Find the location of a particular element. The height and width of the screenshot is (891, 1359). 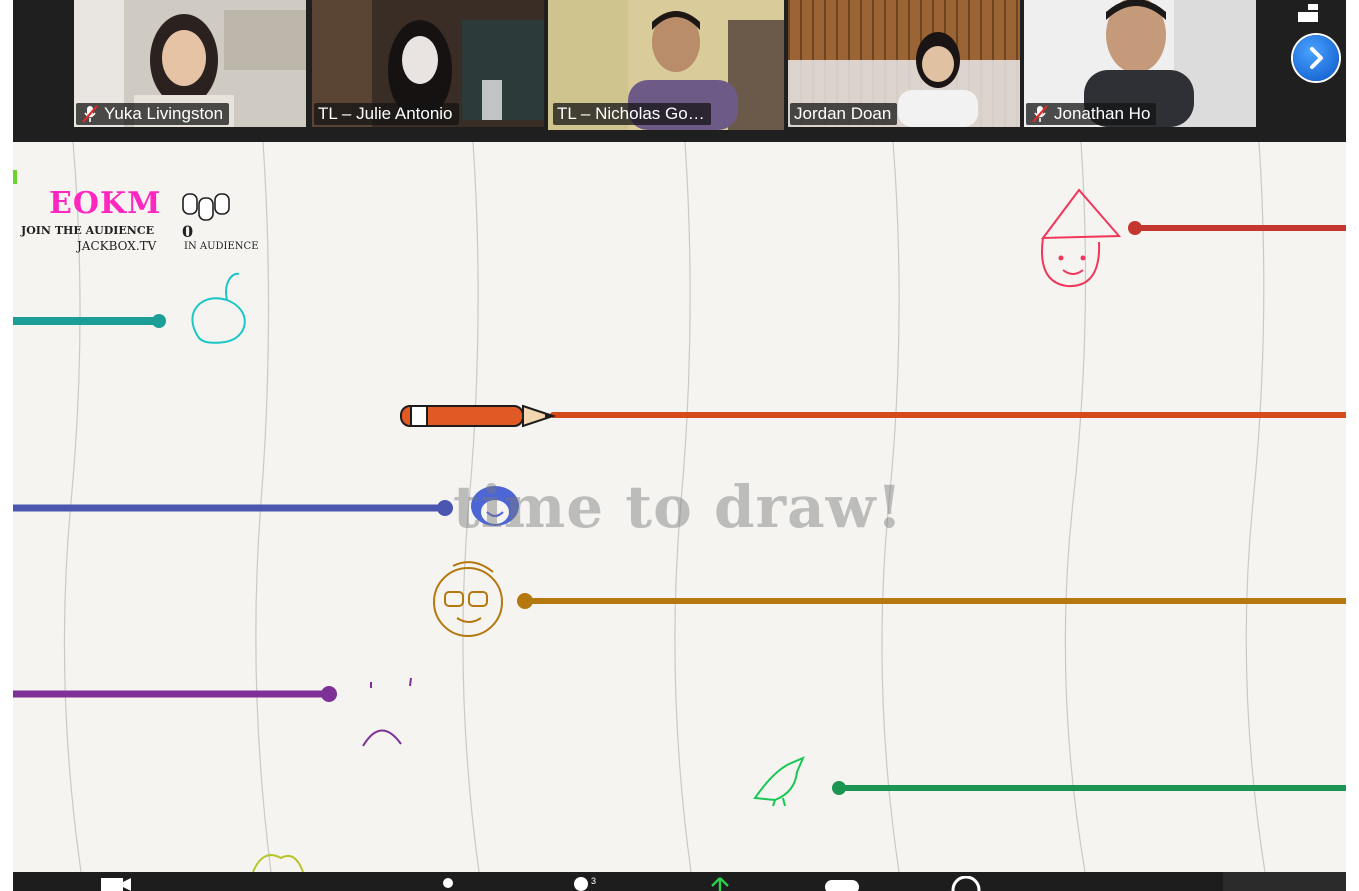

game-prompt: time to draw! is located at coordinates (678, 507).